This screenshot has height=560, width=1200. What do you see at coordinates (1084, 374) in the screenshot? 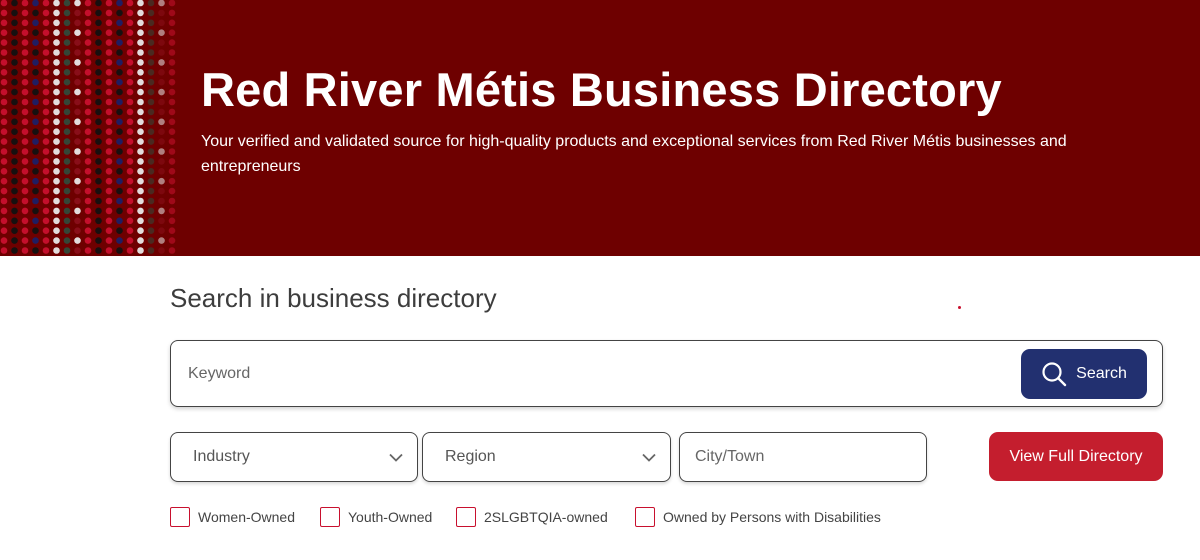
I see `search-button: Search` at bounding box center [1084, 374].